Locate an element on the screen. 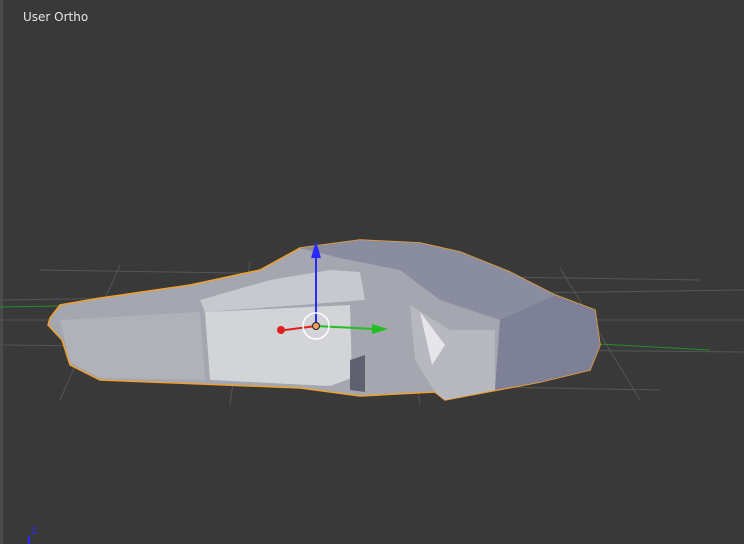 This screenshot has width=744, height=544. x-axis-handle-icon is located at coordinates (281, 330).